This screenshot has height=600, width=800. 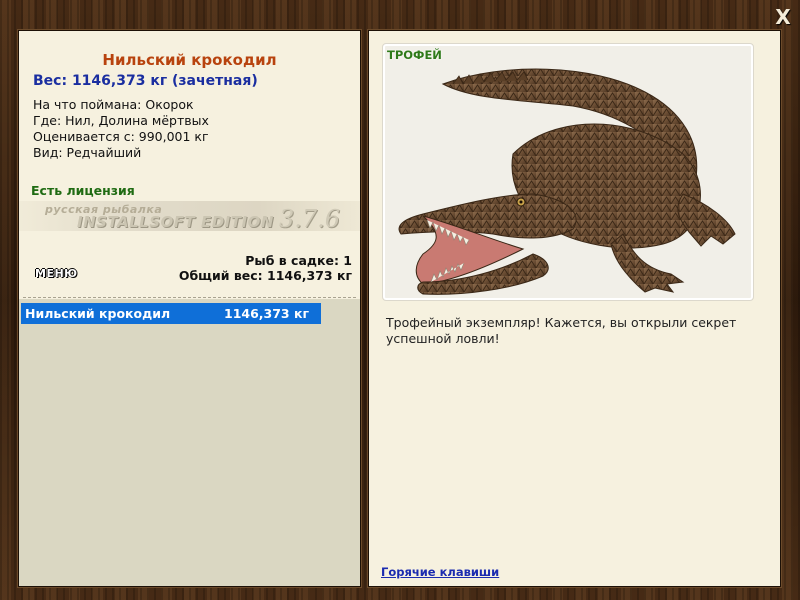 I want to click on catch-list-item: Нильский крокодил 1146,373 кг, so click(x=171, y=313).